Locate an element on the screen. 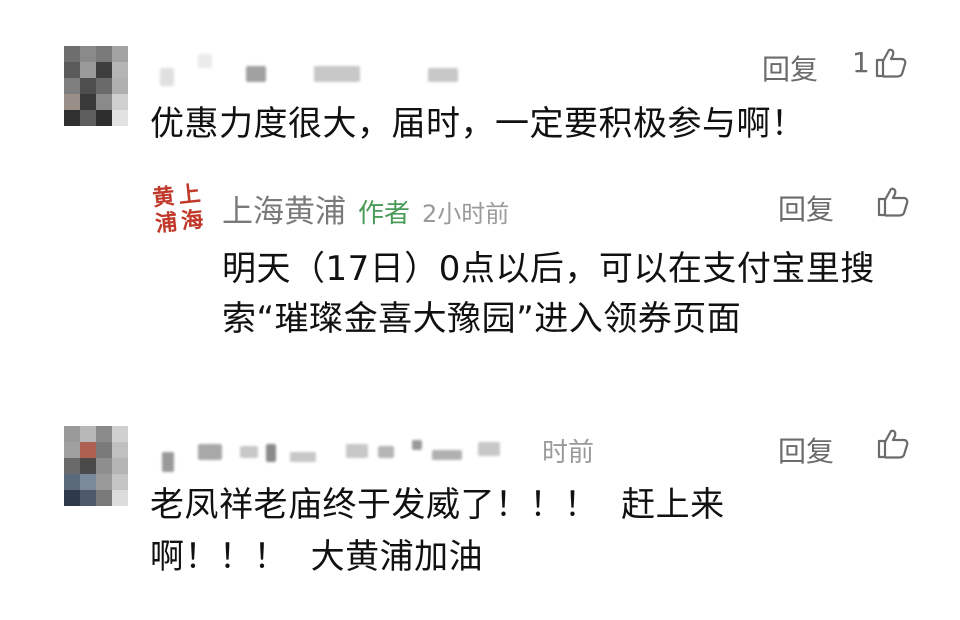 This screenshot has height=620, width=960. like-button: 1 is located at coordinates (880, 62).